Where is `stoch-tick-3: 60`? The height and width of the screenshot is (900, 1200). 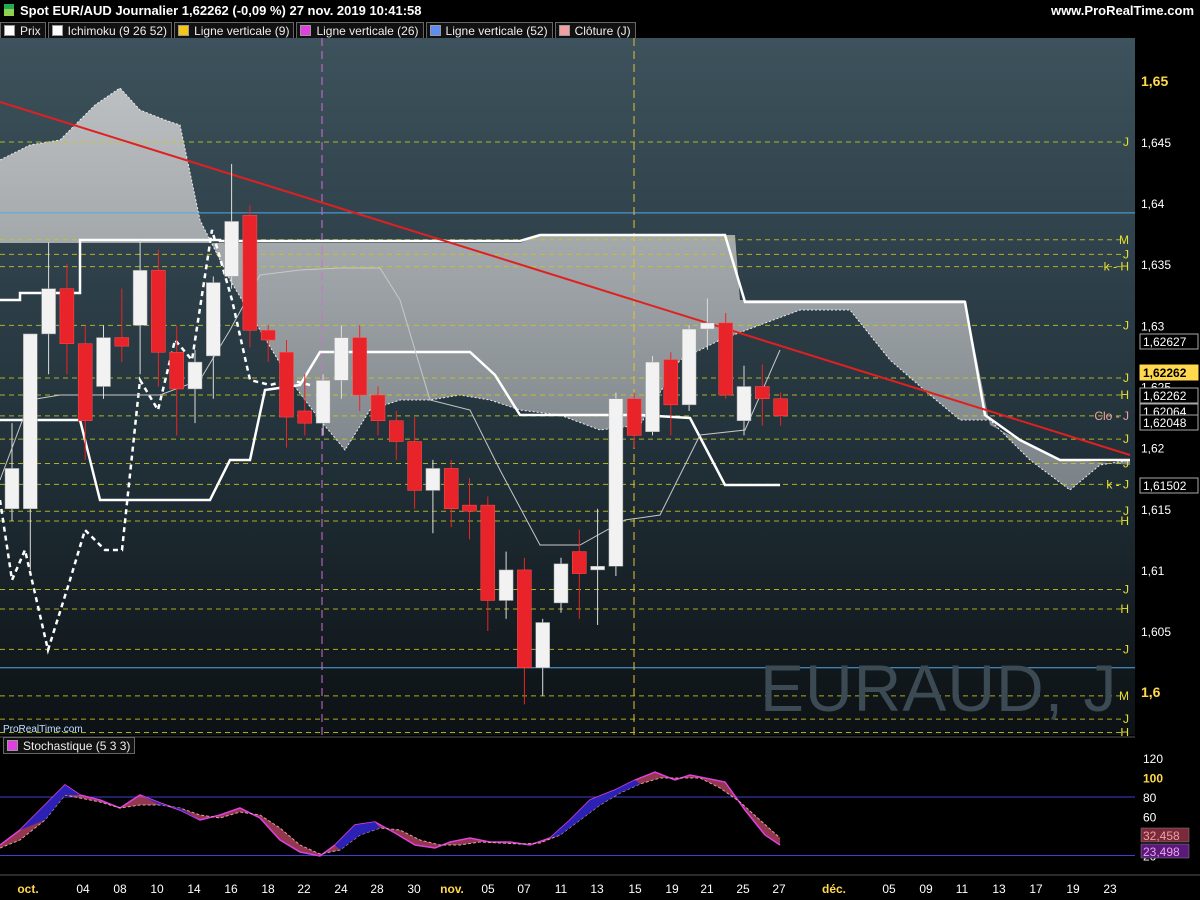
stoch-tick-3: 60 is located at coordinates (1150, 818).